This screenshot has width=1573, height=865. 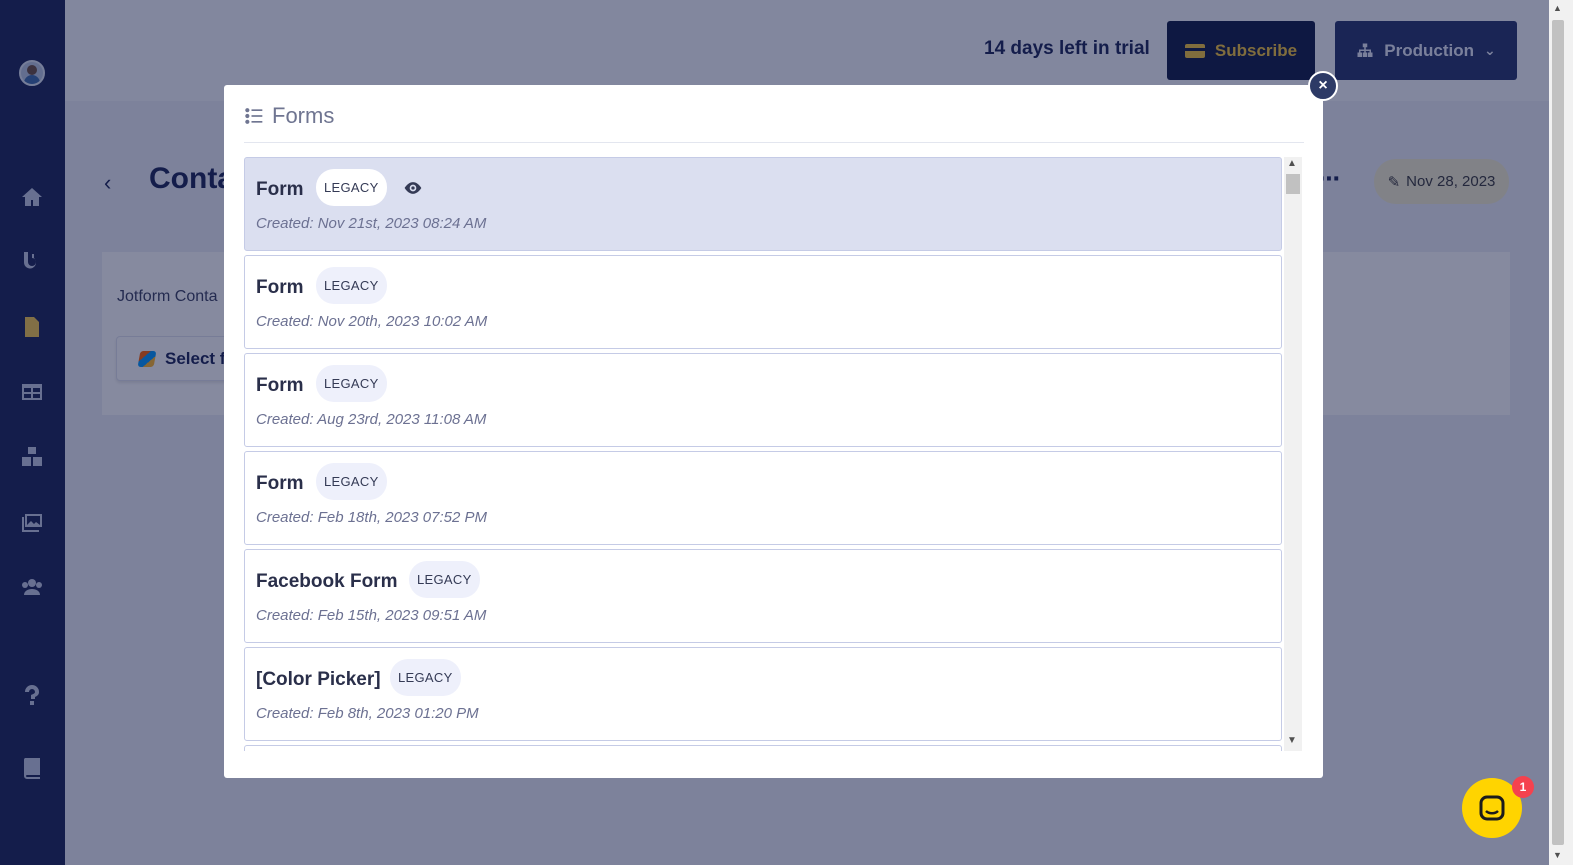 What do you see at coordinates (1492, 808) in the screenshot?
I see `chat-icon` at bounding box center [1492, 808].